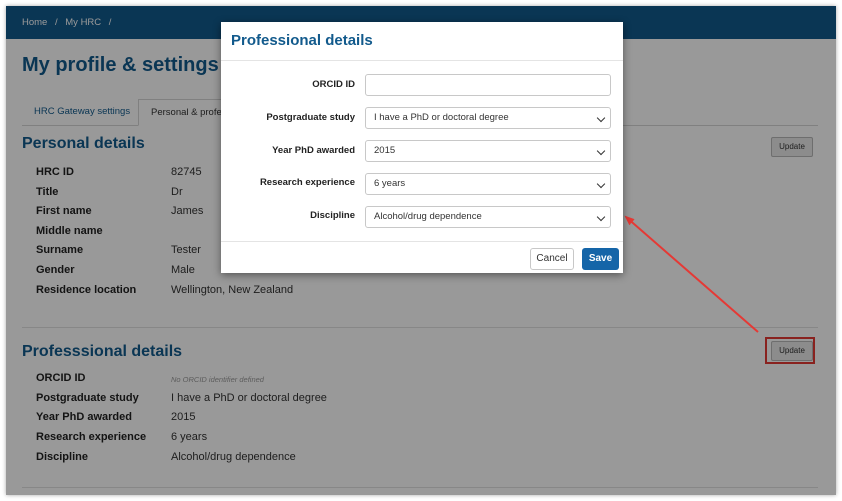 The height and width of the screenshot is (501, 842). What do you see at coordinates (333, 84) in the screenshot?
I see `orcid-label: ORCID ID` at bounding box center [333, 84].